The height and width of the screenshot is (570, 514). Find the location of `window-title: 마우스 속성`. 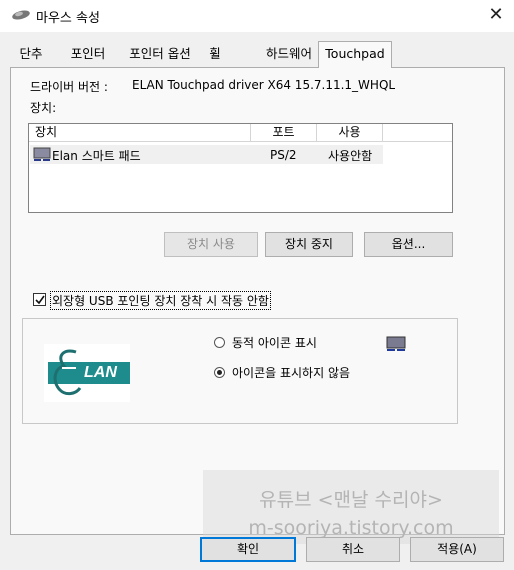

window-title: 마우스 속성 is located at coordinates (68, 18).